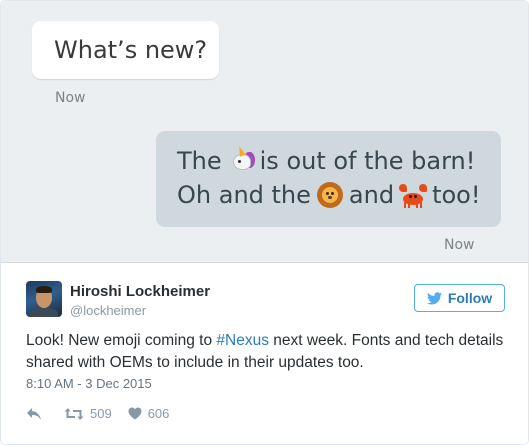  Describe the element at coordinates (470, 298) in the screenshot. I see `follow-button-label: Follow` at that location.